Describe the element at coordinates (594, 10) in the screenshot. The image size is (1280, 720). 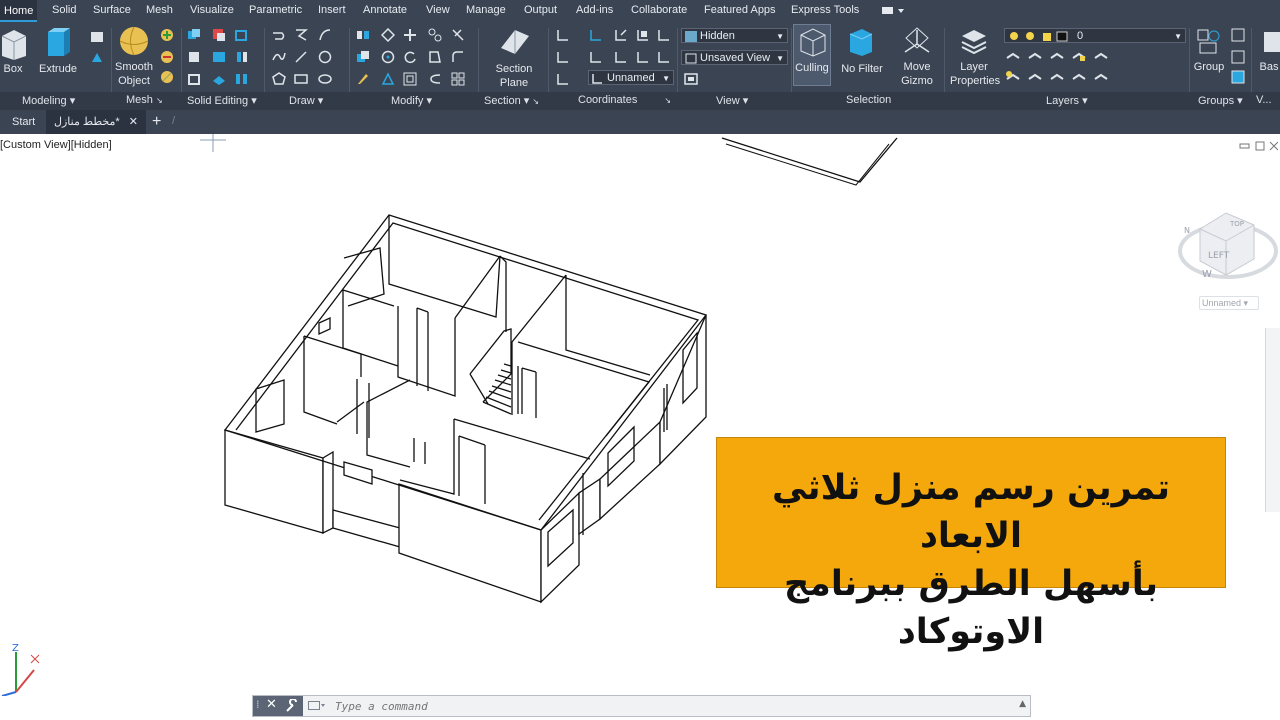
I see `tab-add-ins: Add-ins` at that location.